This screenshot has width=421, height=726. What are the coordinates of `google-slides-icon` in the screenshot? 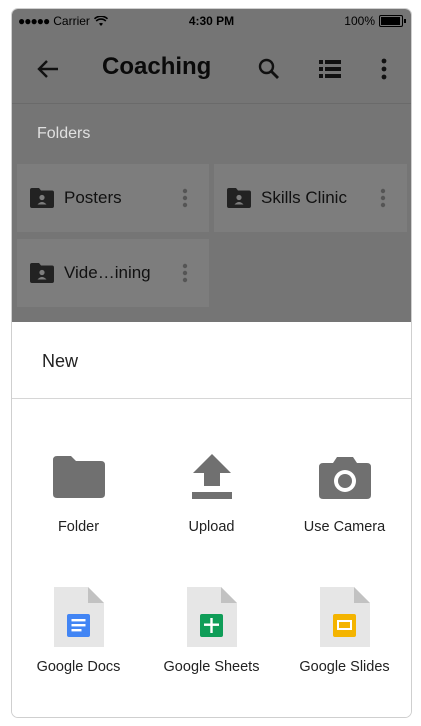 It's located at (344, 617).